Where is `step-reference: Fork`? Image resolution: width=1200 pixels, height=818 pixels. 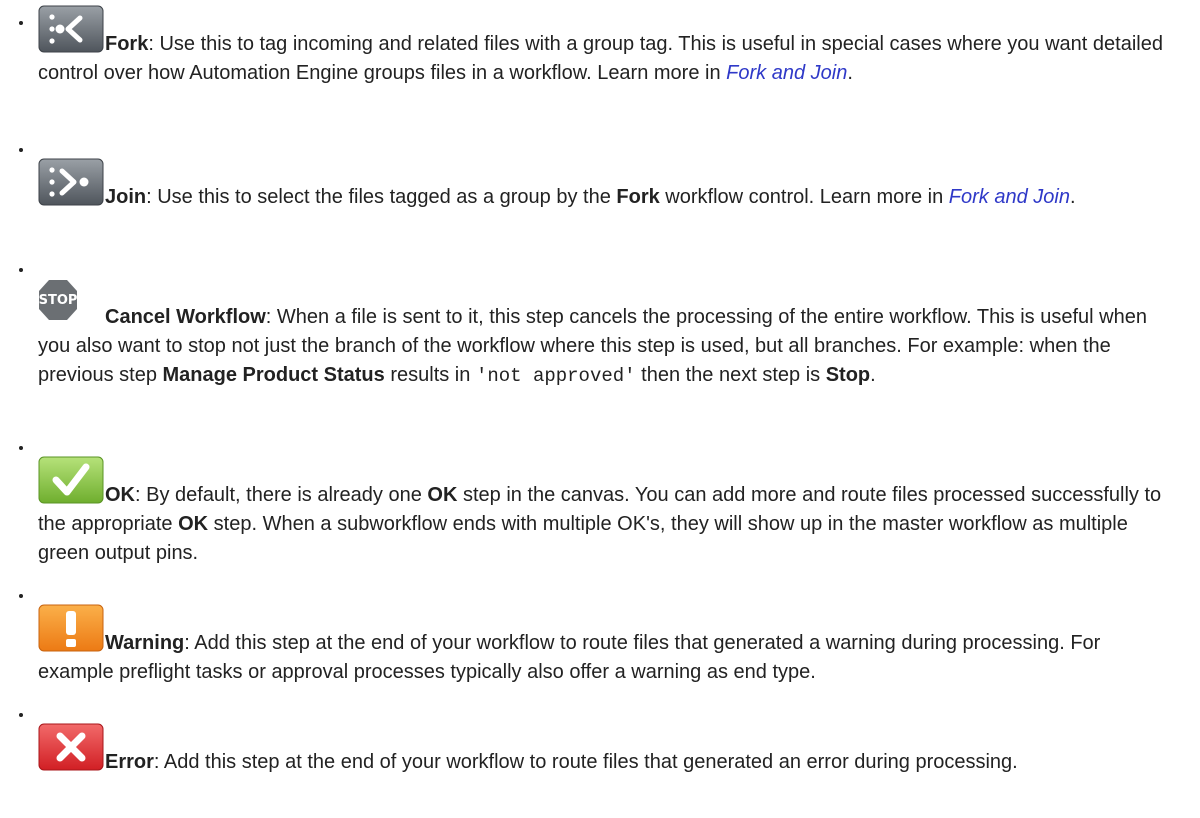
step-reference: Fork is located at coordinates (638, 197).